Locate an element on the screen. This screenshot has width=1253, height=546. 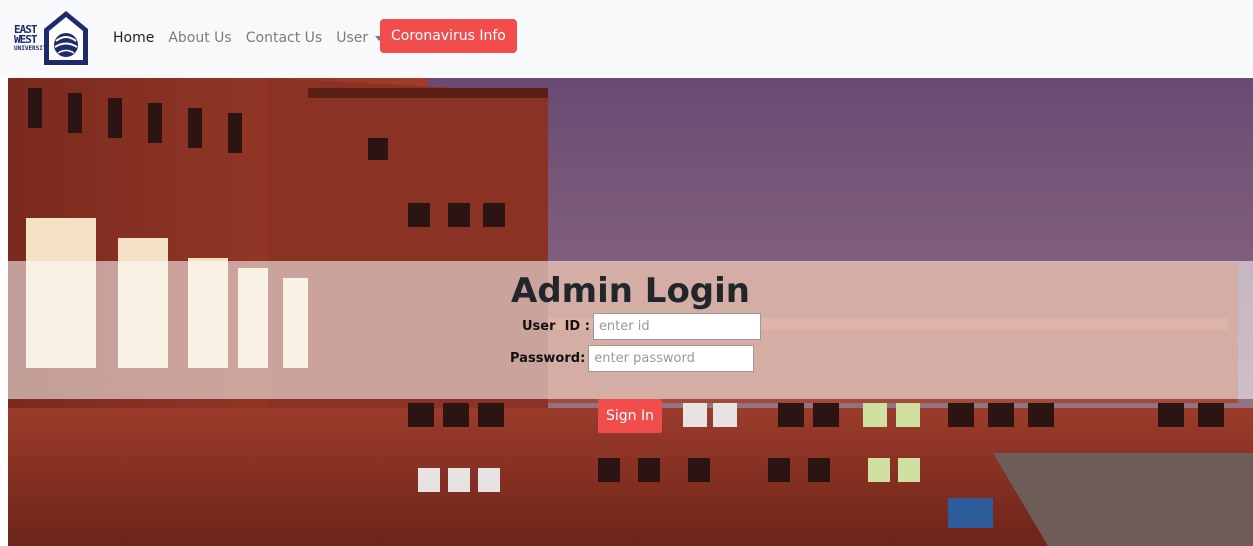
coronavirus-info-button: Coronavirus Info is located at coordinates (448, 36).